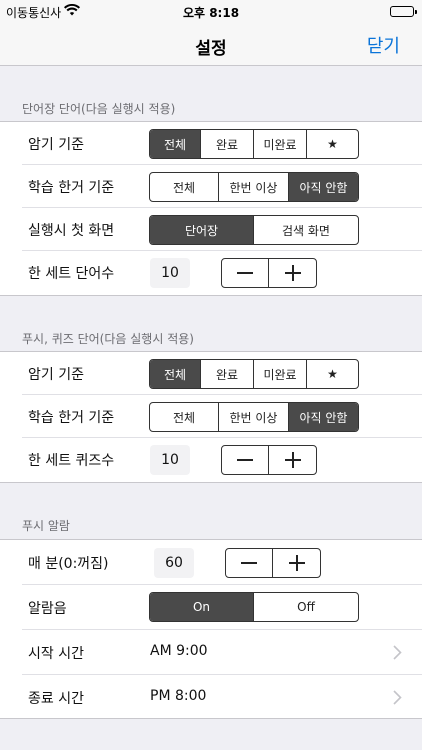 This screenshot has width=422, height=750. I want to click on quiz-memorize-segmented-control: 전체 완료 미완료 ★, so click(254, 374).